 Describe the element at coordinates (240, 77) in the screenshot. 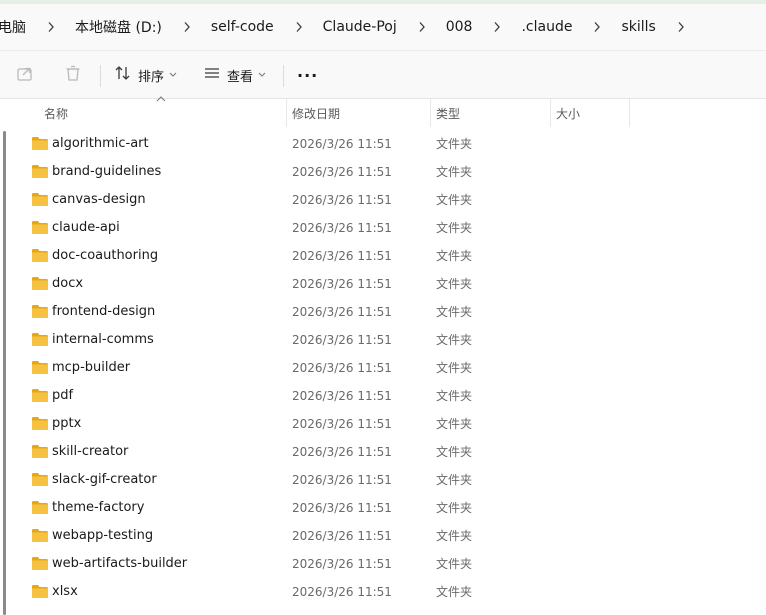

I see `view-label: 查看` at that location.